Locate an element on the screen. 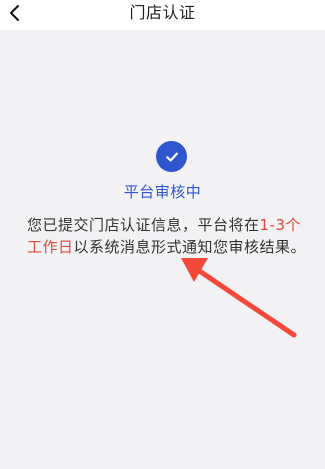  message-suffix: 以系统消息形式通知您审核结果。 is located at coordinates (190, 247).